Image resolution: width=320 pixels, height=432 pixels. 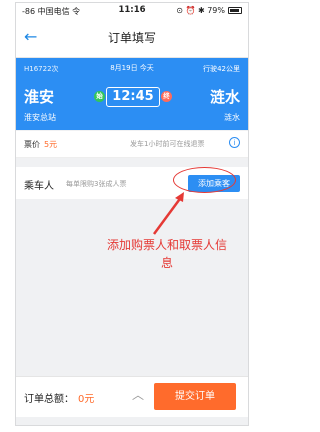 I want to click on passenger-limit-hint: 每单限购3张成人票, so click(x=96, y=184).